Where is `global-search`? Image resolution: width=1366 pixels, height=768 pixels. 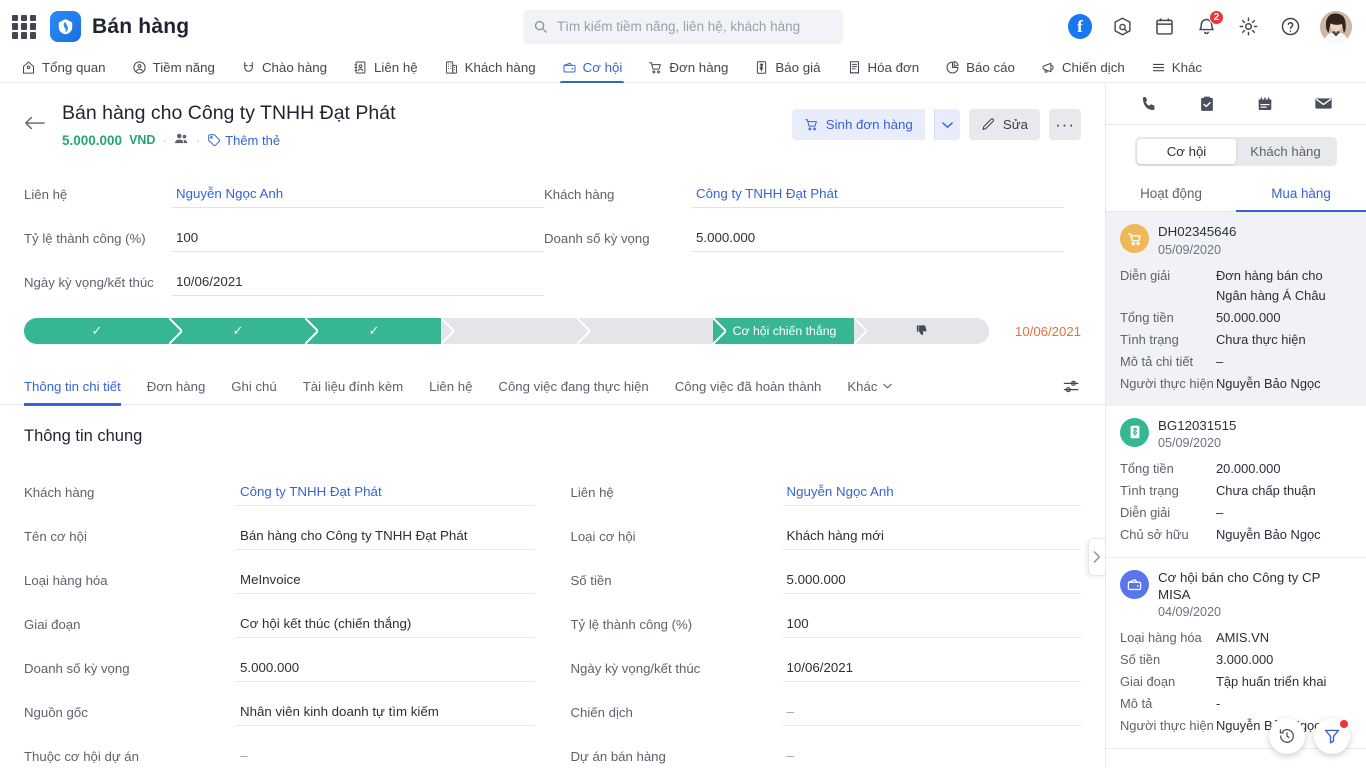 global-search is located at coordinates (683, 26).